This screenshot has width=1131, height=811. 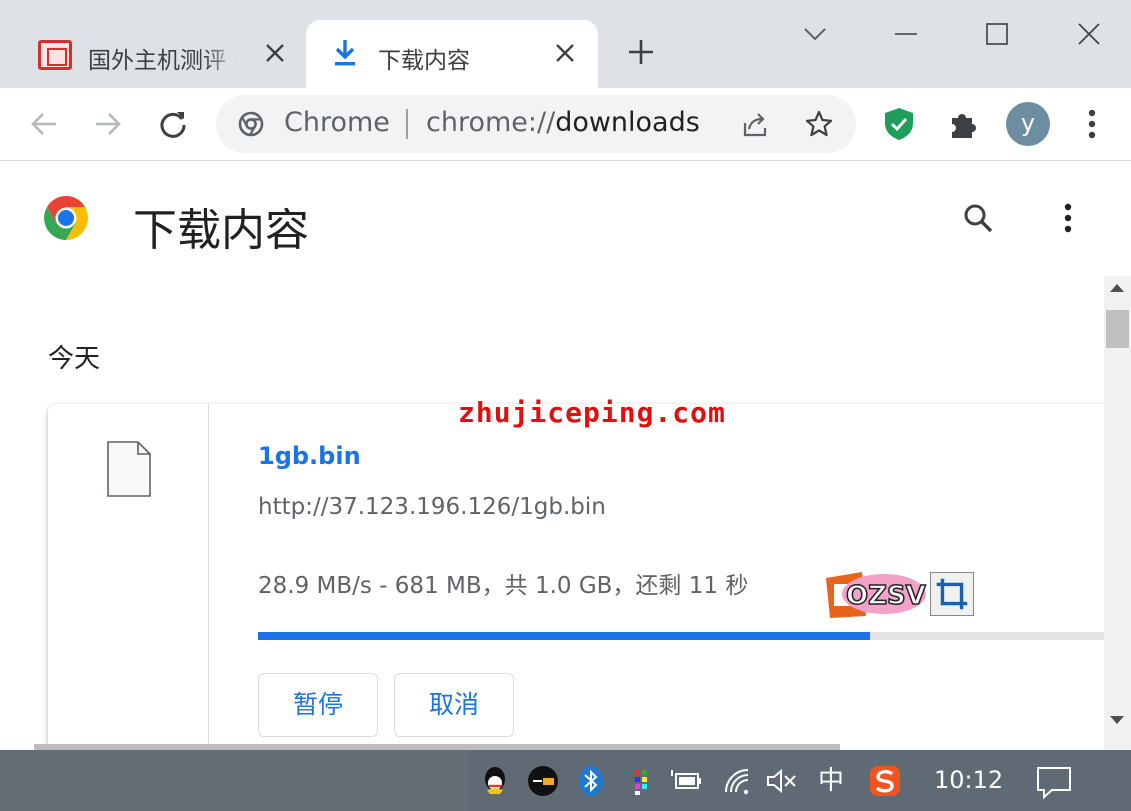 What do you see at coordinates (345, 53) in the screenshot?
I see `download-icon` at bounding box center [345, 53].